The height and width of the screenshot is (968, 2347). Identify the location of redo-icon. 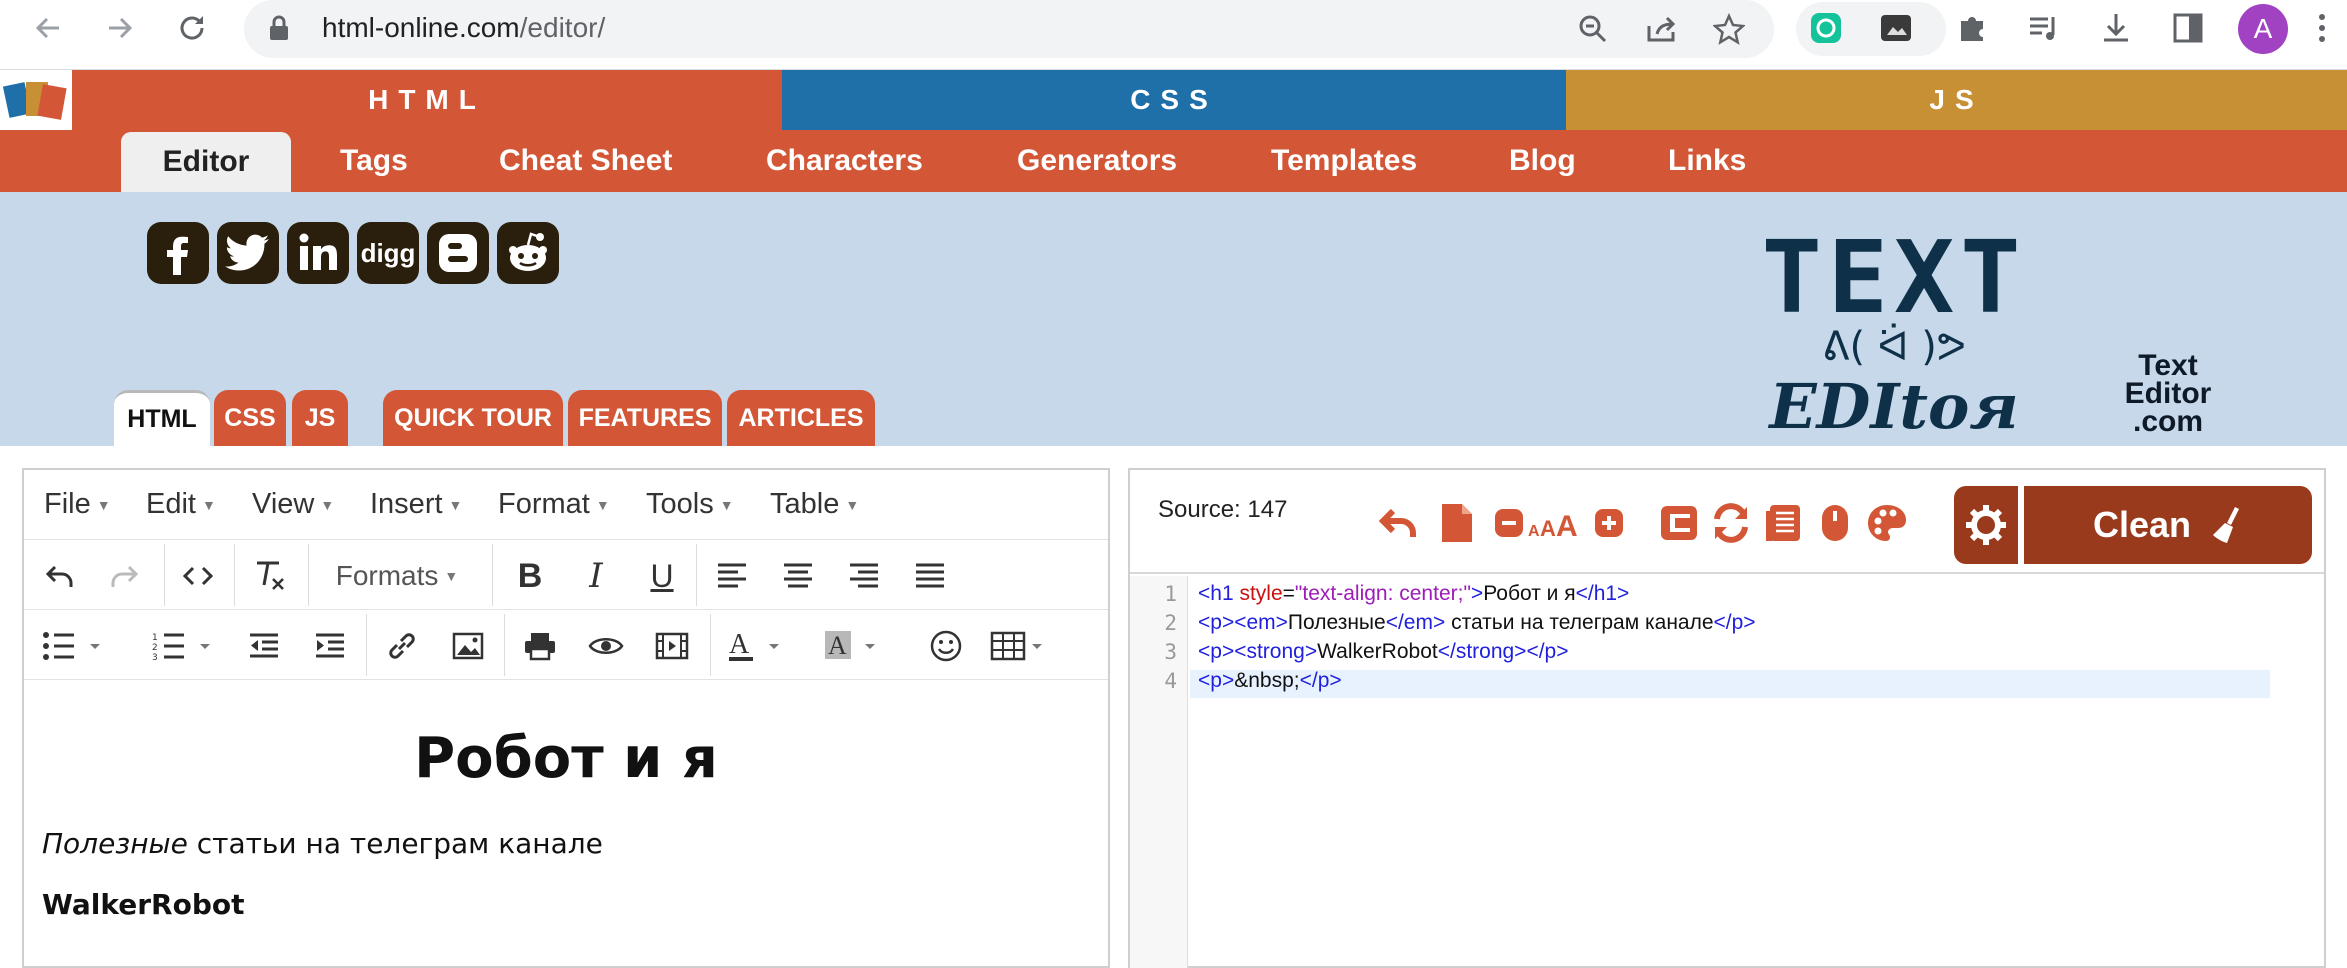
(124, 576).